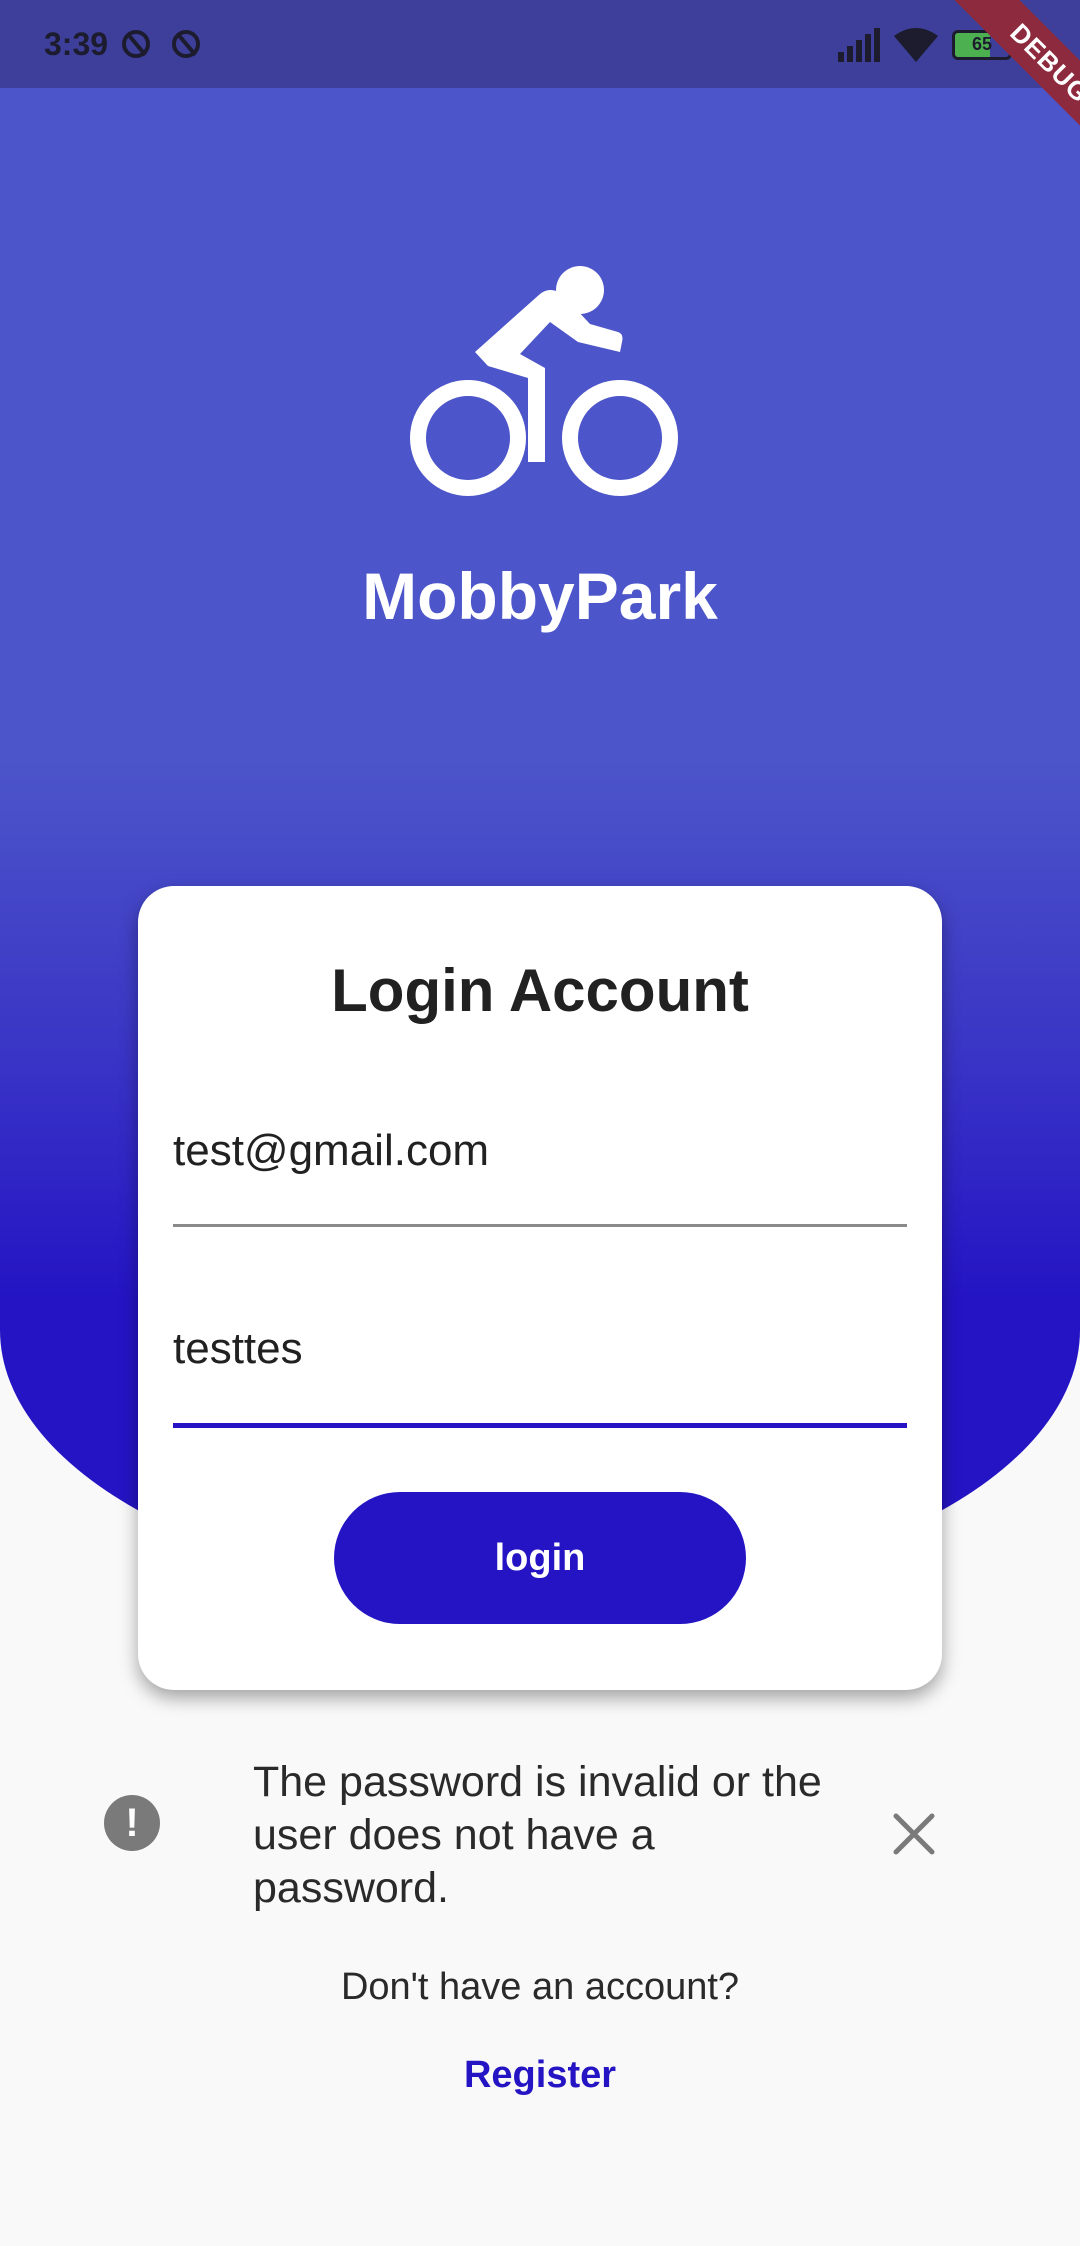 Image resolution: width=1080 pixels, height=2246 pixels. I want to click on status-time: 3:39, so click(76, 44).